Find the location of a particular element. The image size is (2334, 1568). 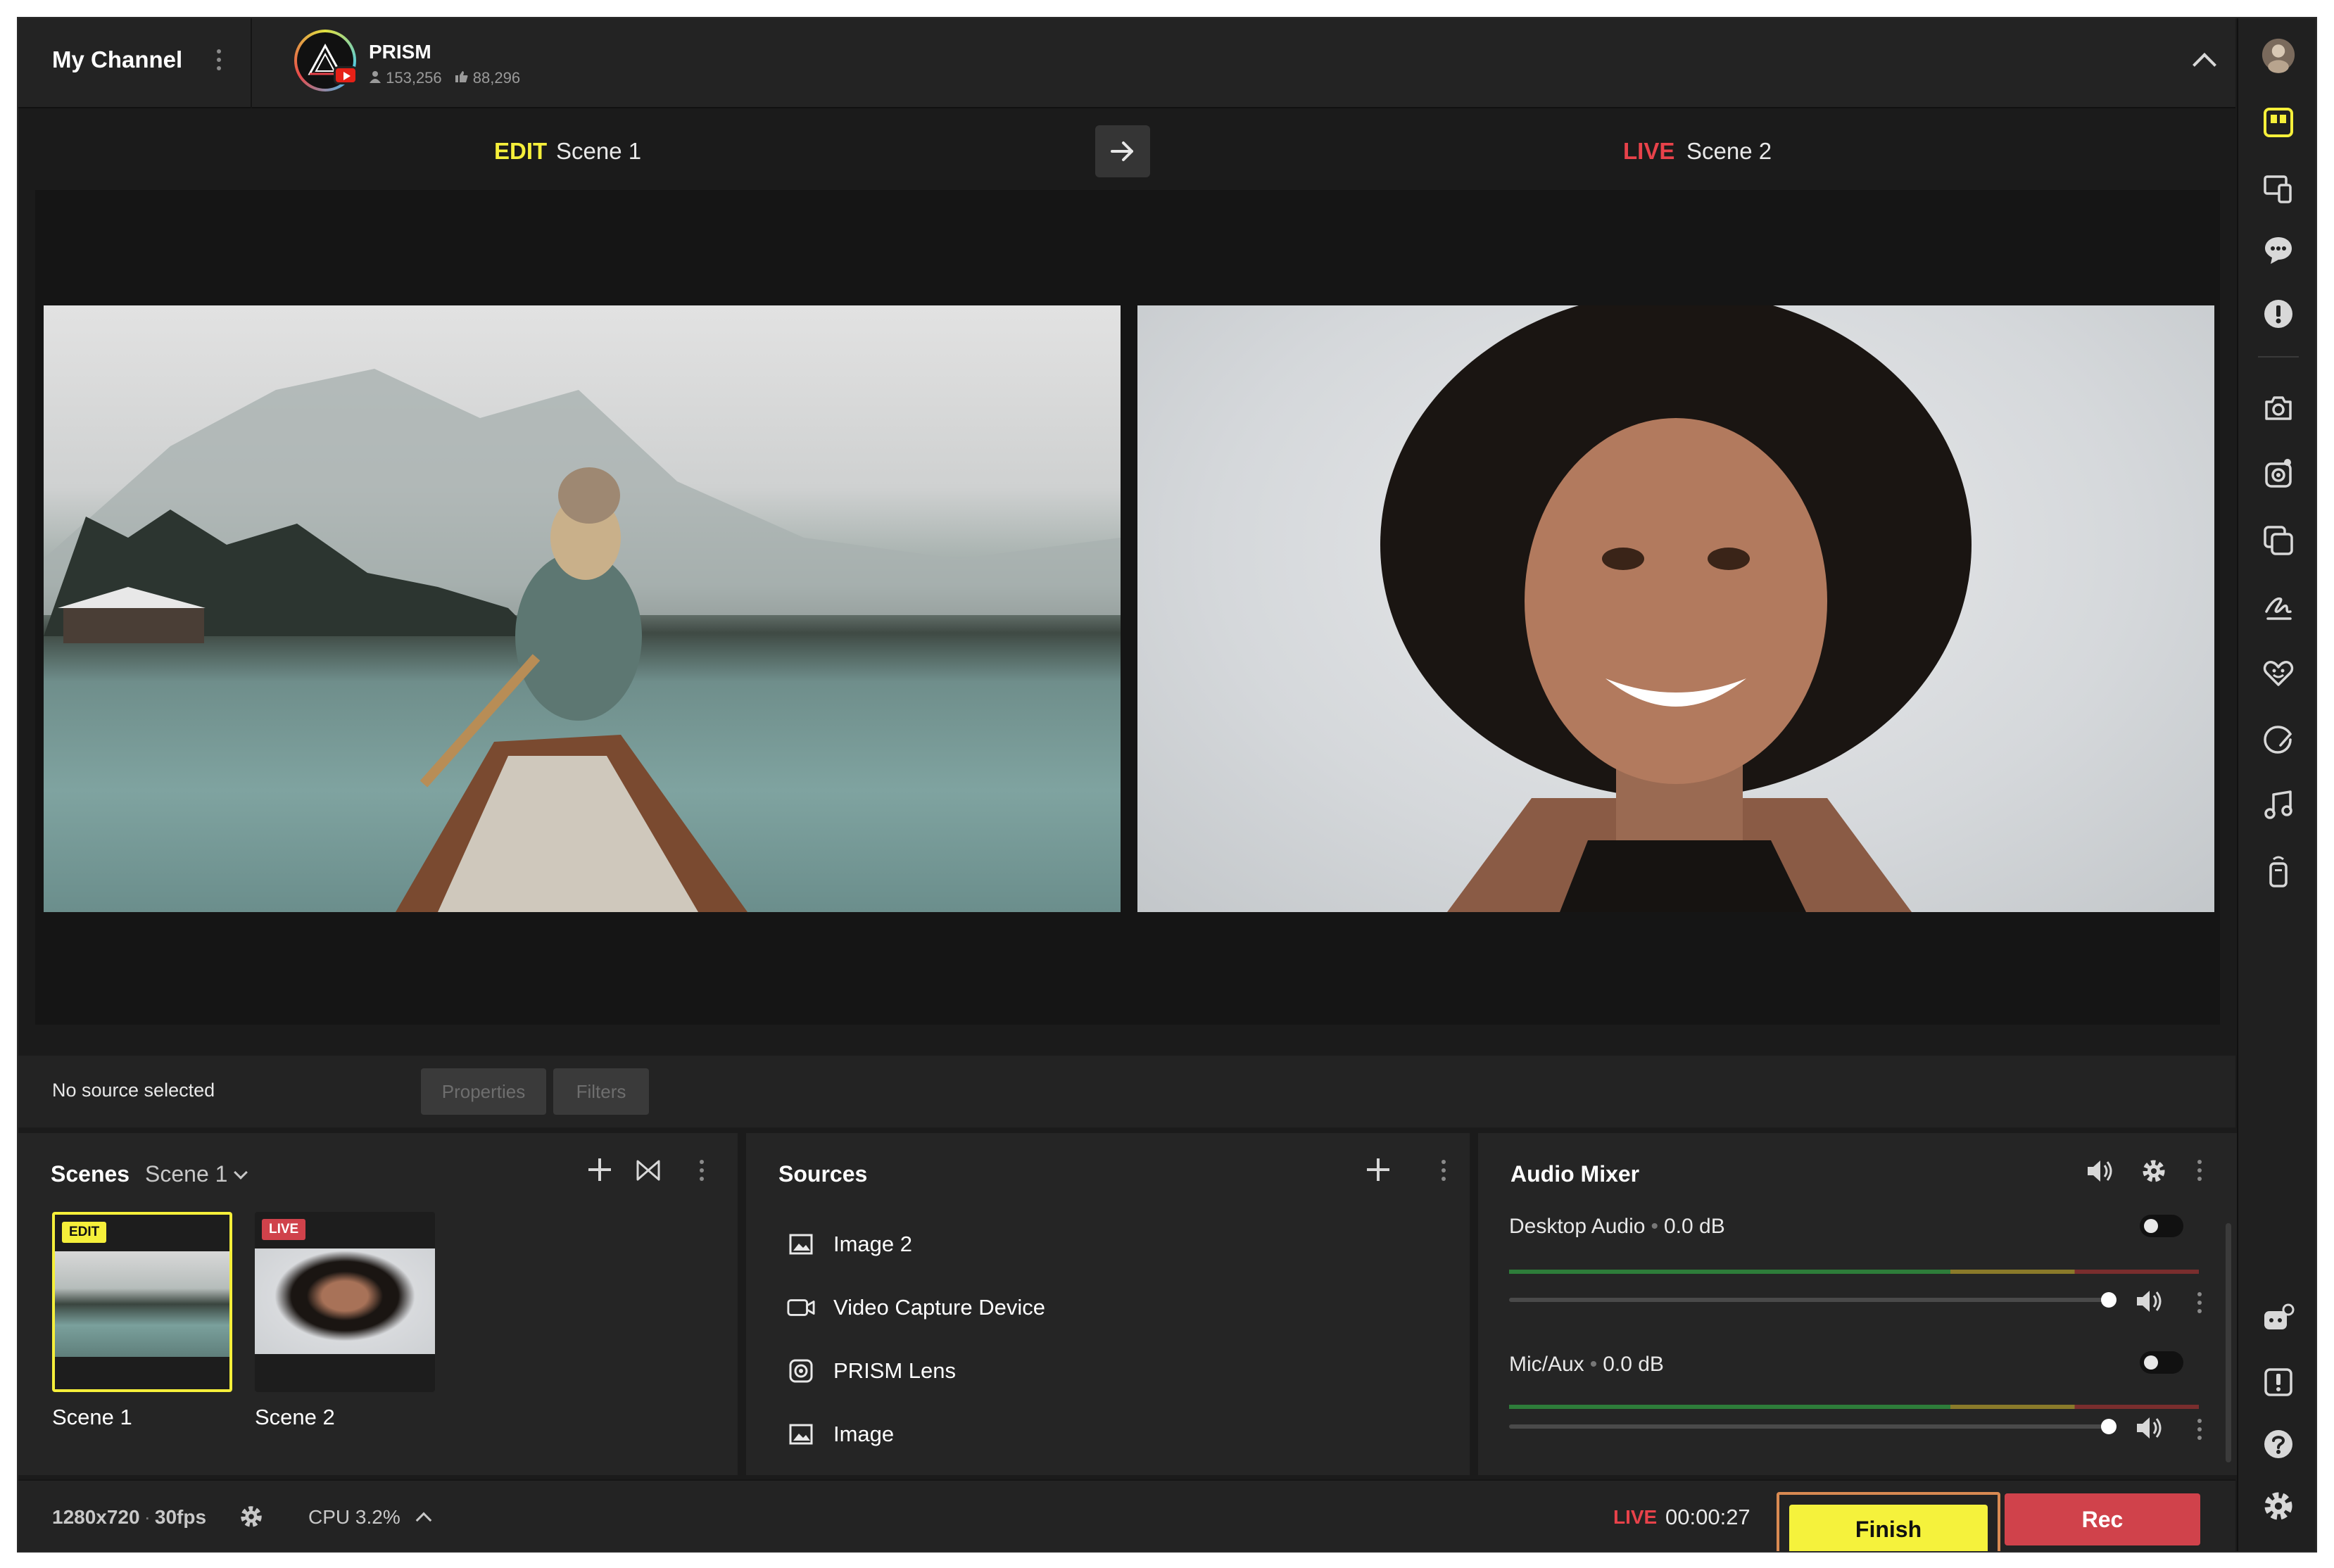

edit-mode-label: EDIT is located at coordinates (521, 151).